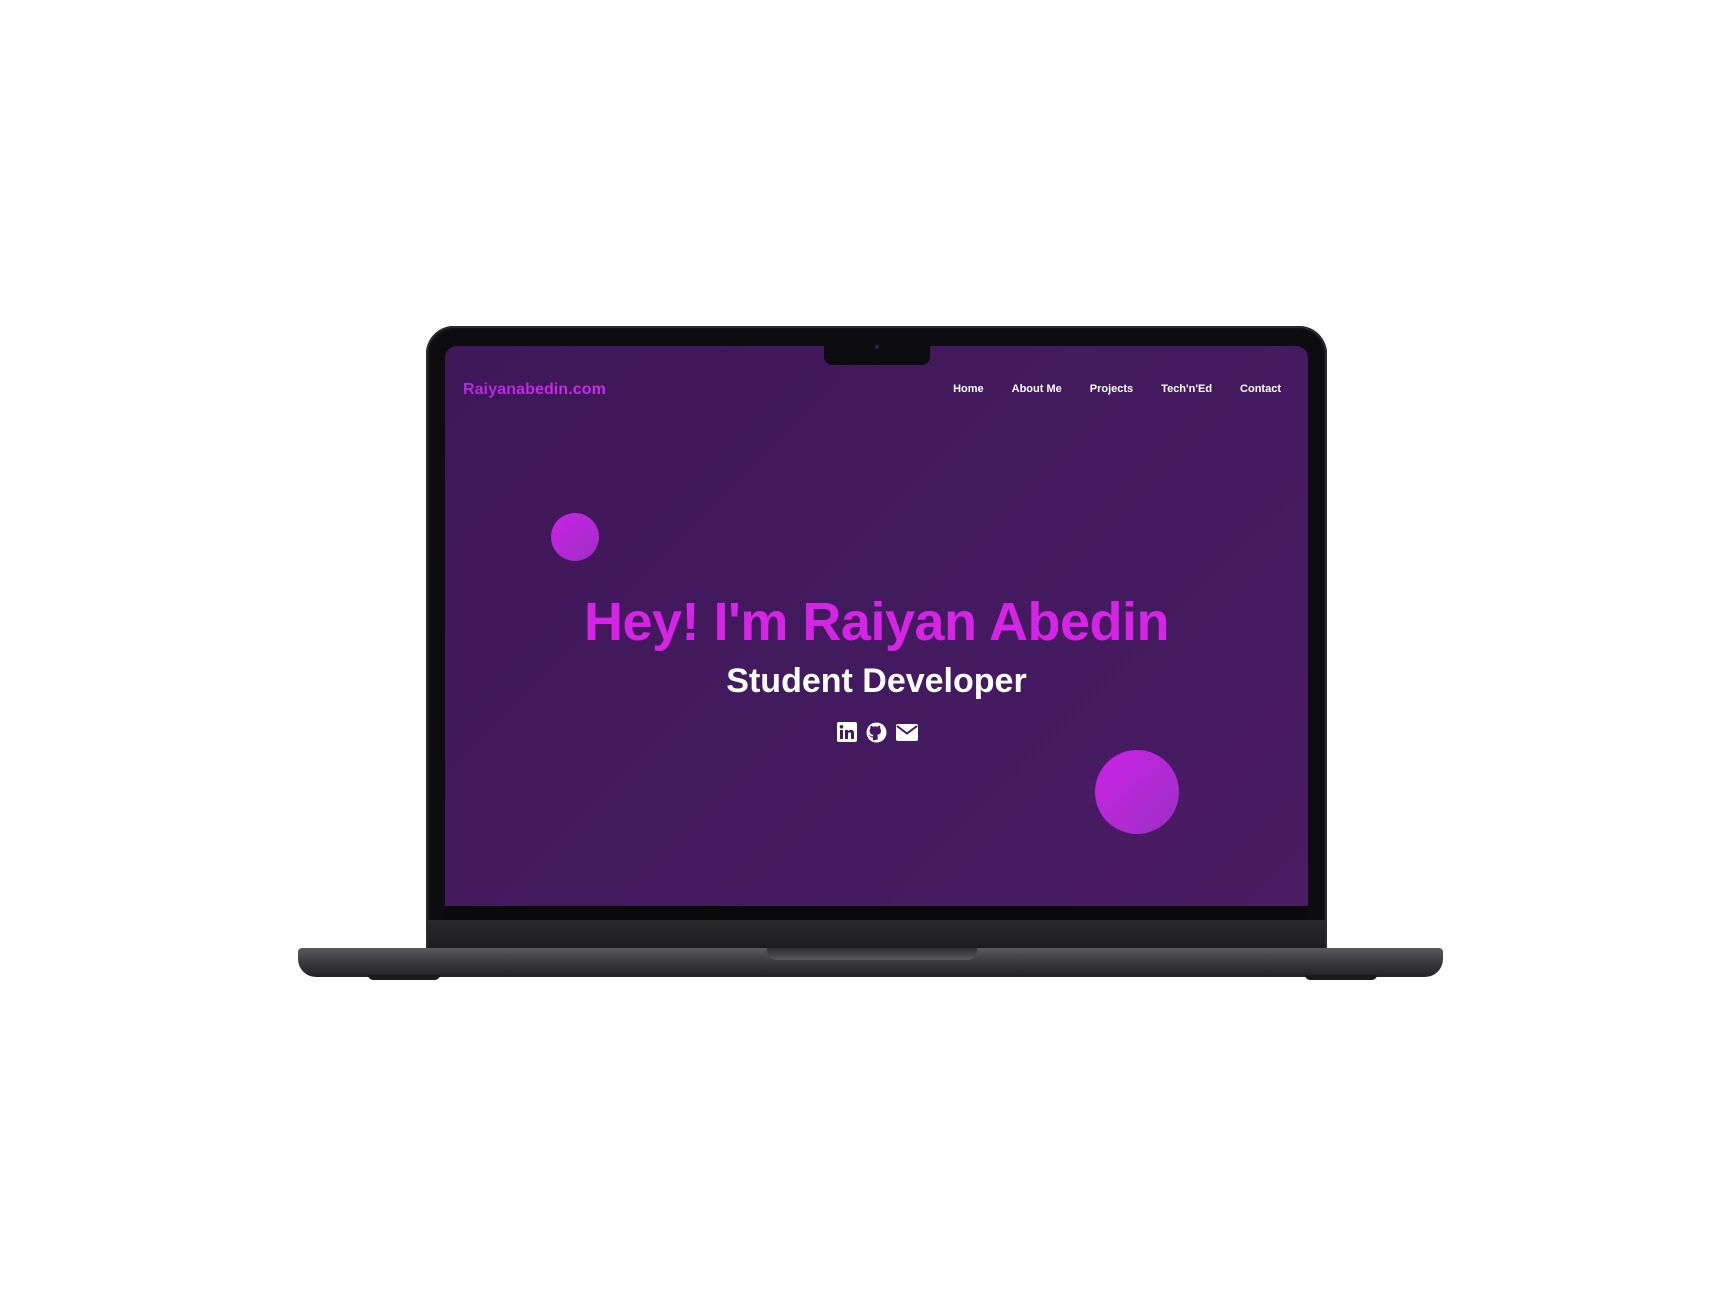 Image resolution: width=1725 pixels, height=1294 pixels. Describe the element at coordinates (876, 681) in the screenshot. I see `hero-subtitle: Student Developer` at that location.